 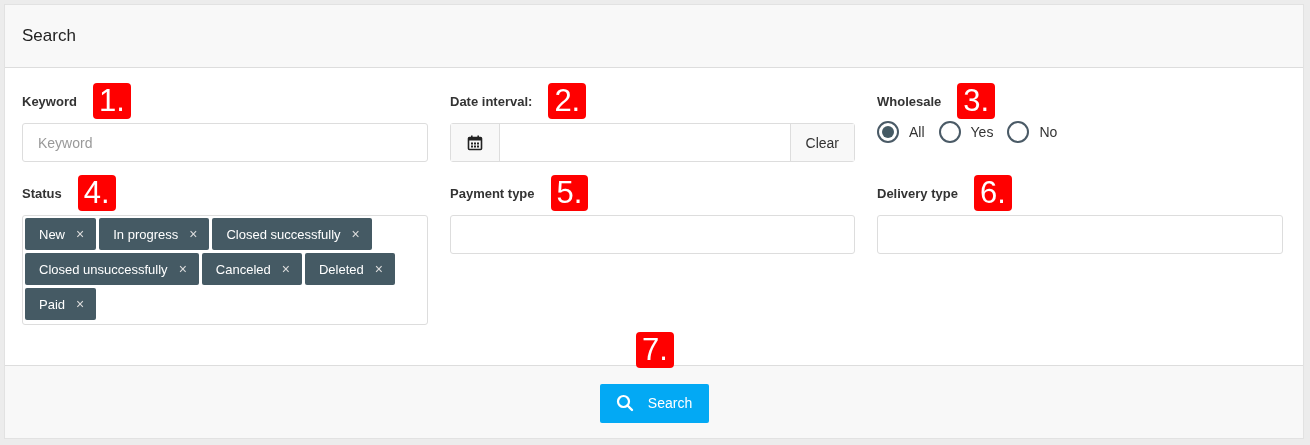 I want to click on field-label: Keyword, so click(x=49, y=101).